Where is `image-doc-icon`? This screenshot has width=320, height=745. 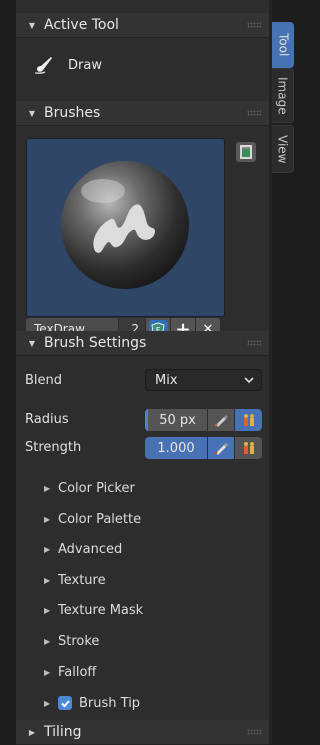
image-doc-icon is located at coordinates (246, 152).